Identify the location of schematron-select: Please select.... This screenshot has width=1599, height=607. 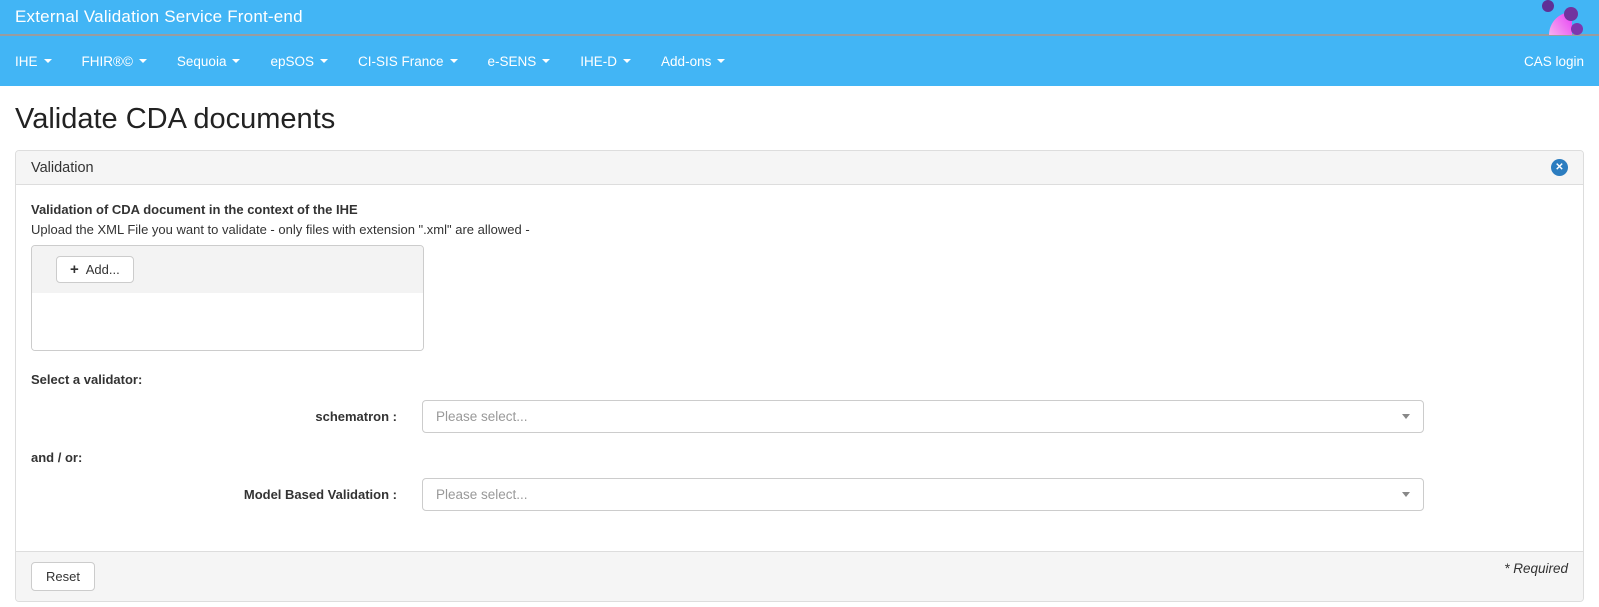
(923, 416).